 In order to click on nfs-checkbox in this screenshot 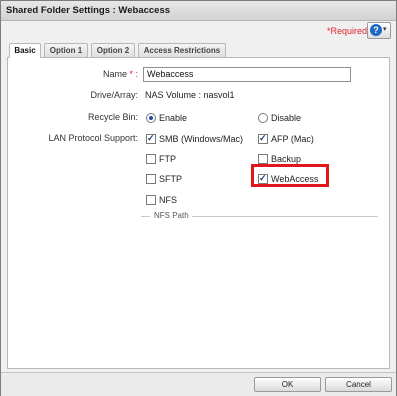, I will do `click(151, 200)`.